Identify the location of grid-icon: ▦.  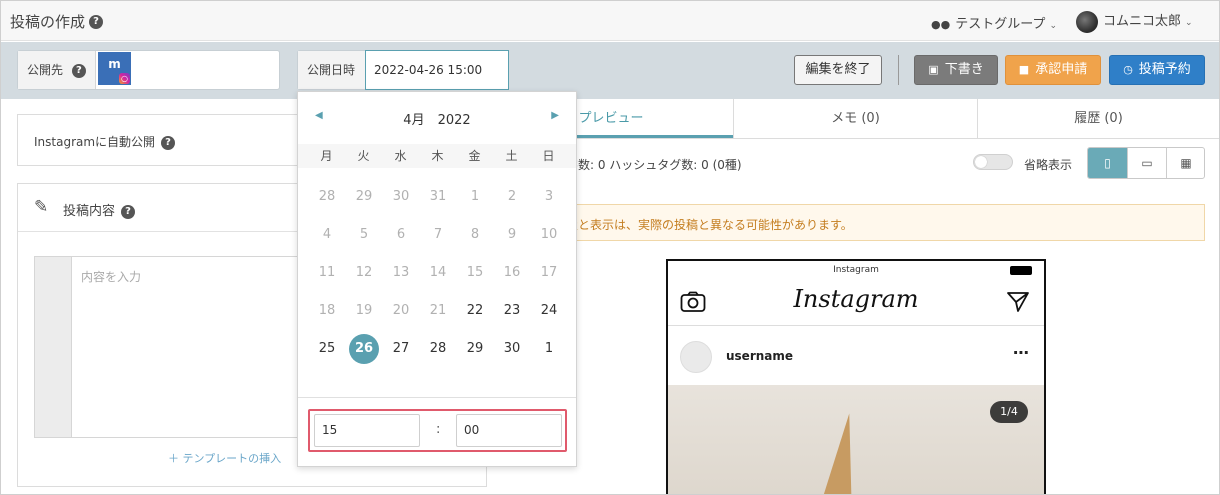
(1186, 163).